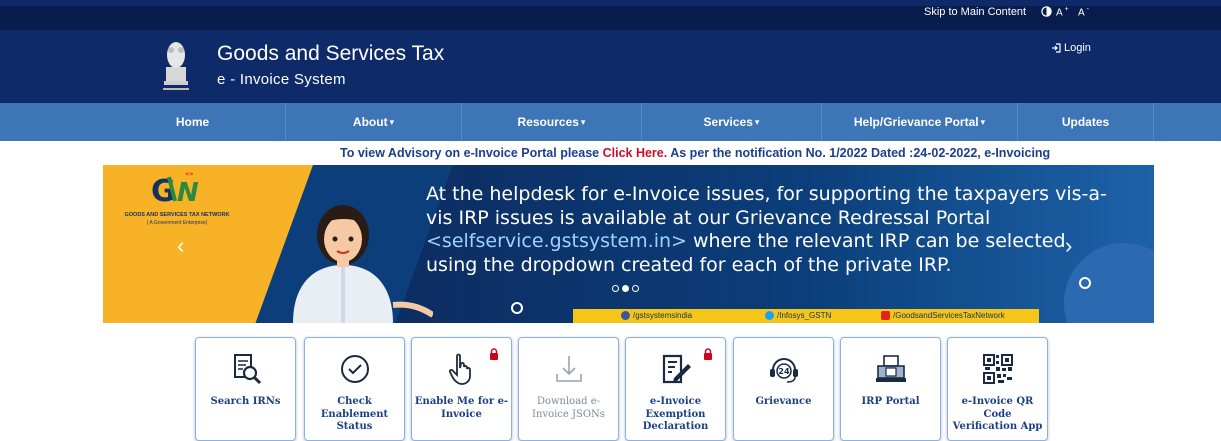 Image resolution: width=1221 pixels, height=441 pixels. I want to click on nav-home: Home, so click(193, 122).